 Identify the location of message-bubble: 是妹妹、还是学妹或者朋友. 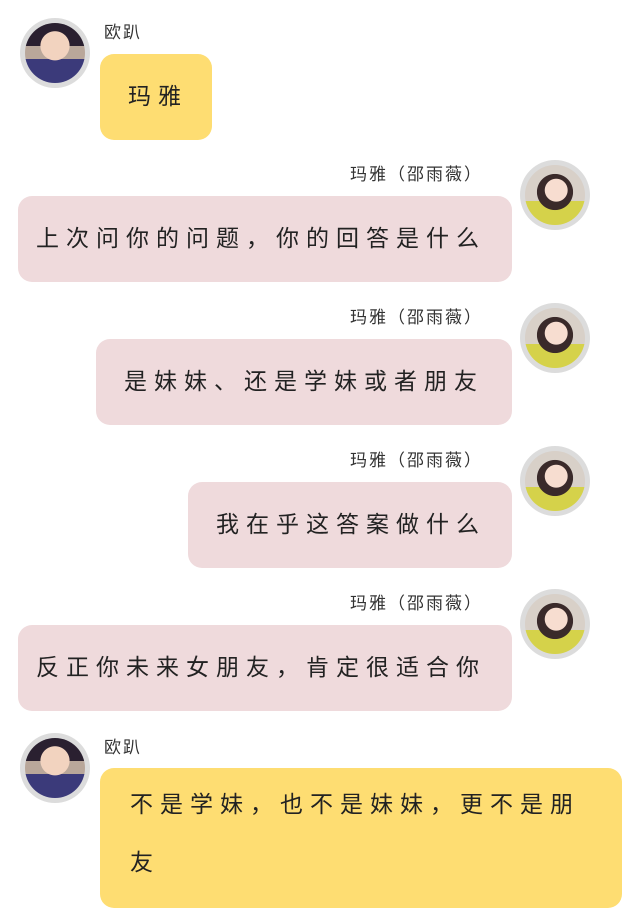
(304, 382).